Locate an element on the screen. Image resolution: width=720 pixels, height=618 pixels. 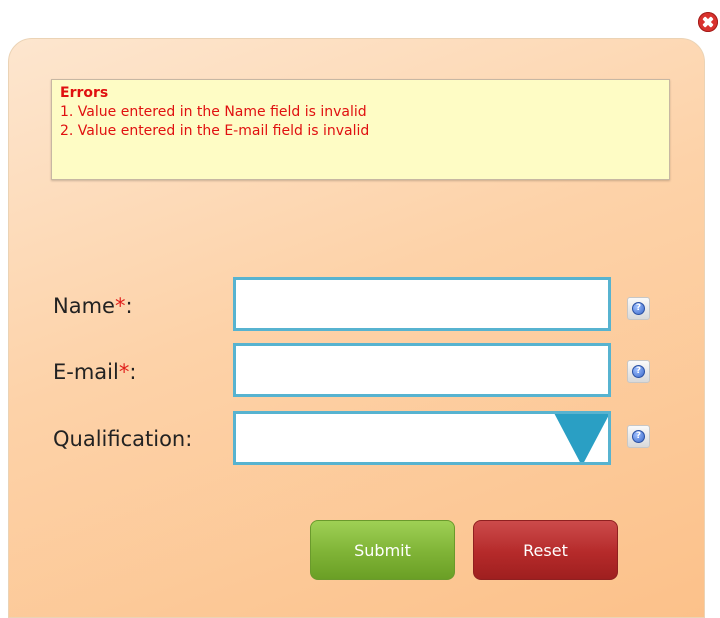
reset-button: Reset is located at coordinates (545, 550).